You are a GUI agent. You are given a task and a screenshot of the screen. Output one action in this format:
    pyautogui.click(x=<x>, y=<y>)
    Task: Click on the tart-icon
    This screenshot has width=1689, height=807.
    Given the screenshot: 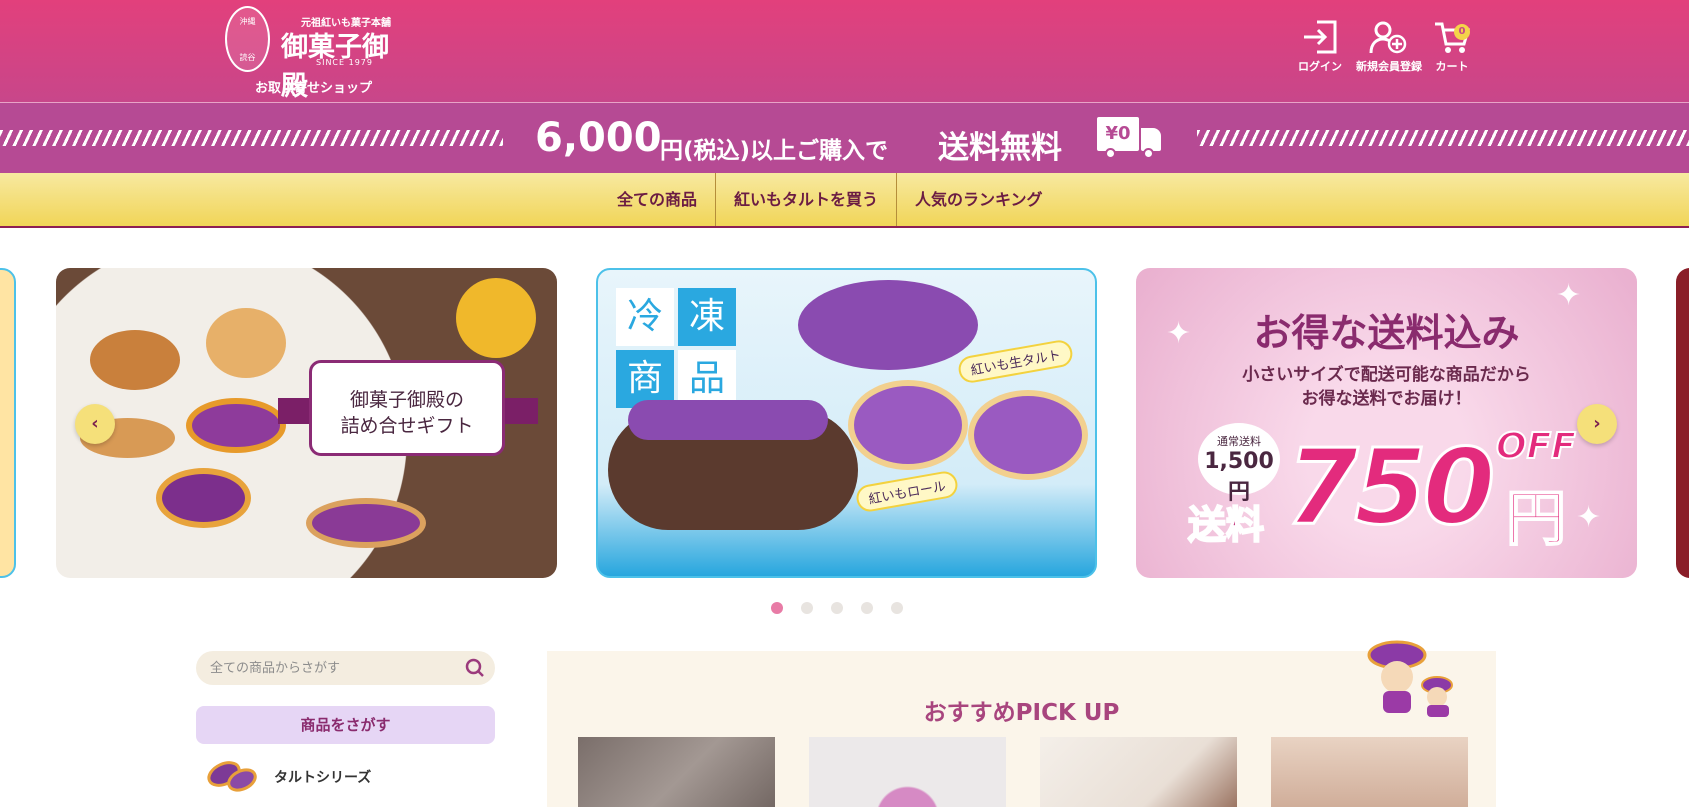 What is the action you would take?
    pyautogui.click(x=232, y=776)
    